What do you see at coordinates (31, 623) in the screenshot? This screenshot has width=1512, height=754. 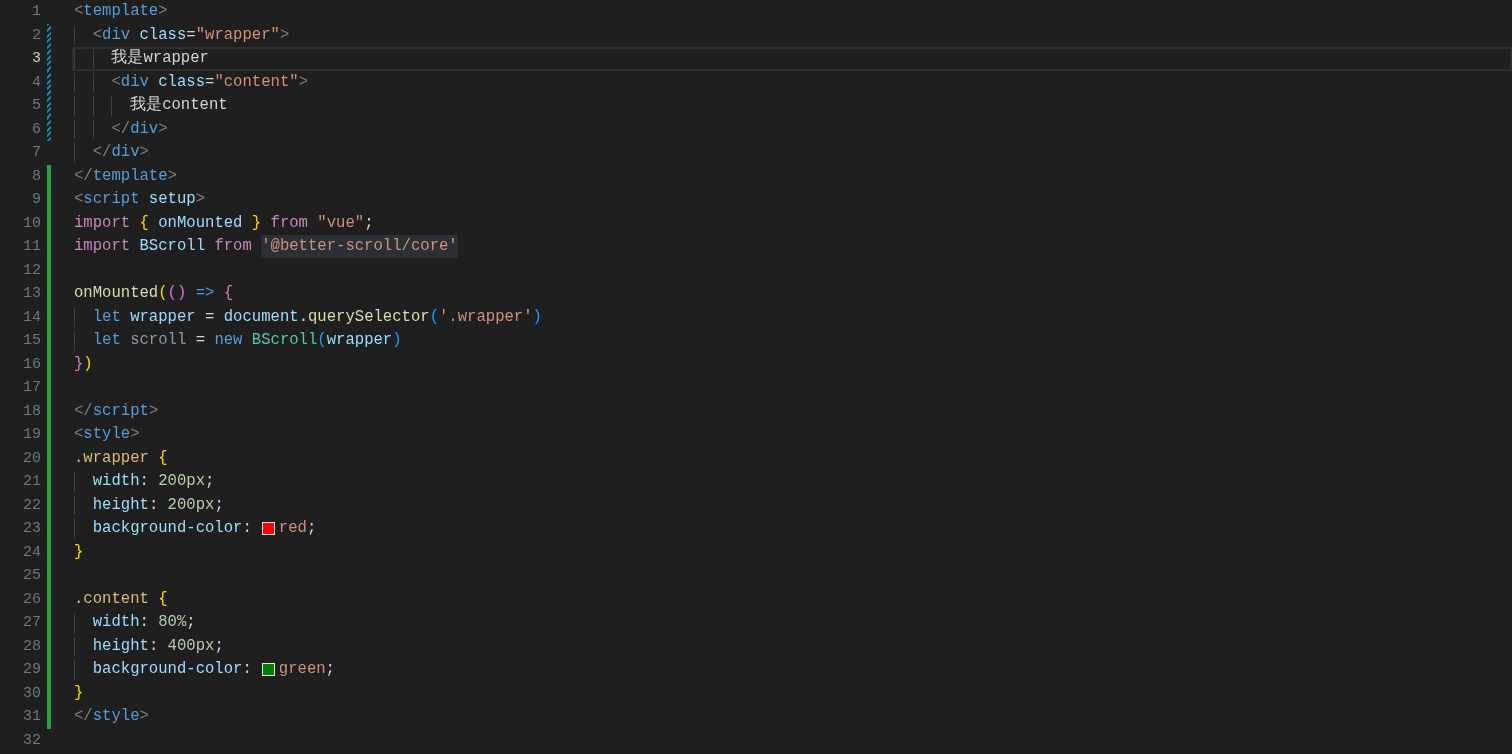 I see `line-number: 27` at bounding box center [31, 623].